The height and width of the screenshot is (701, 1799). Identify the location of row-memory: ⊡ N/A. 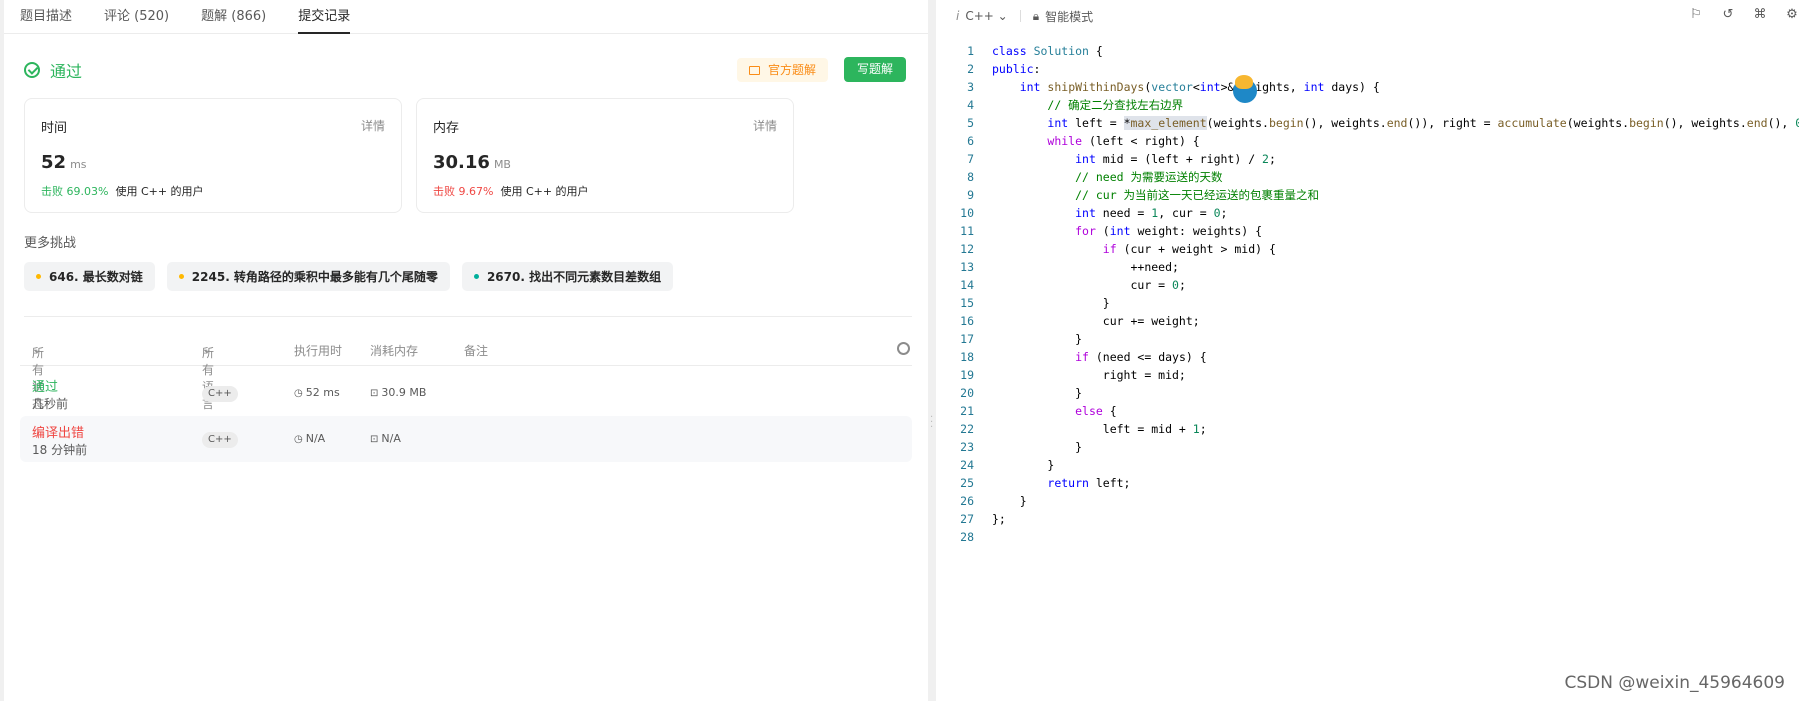
(385, 438).